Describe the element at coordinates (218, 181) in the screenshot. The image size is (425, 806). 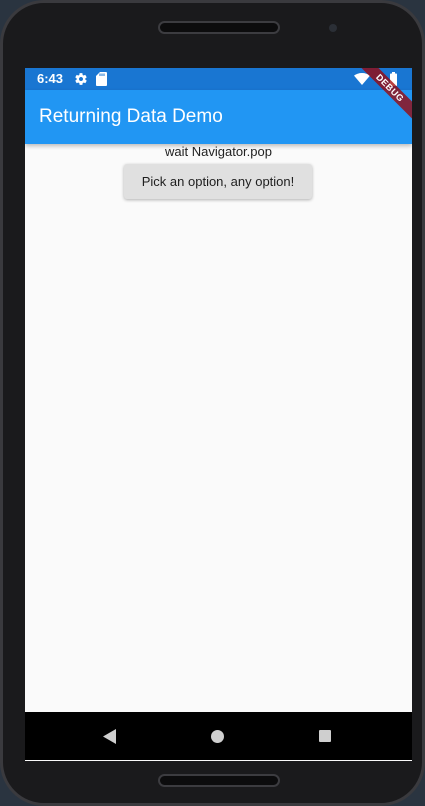
I see `pick-option-button: Pick an option, any option!` at that location.